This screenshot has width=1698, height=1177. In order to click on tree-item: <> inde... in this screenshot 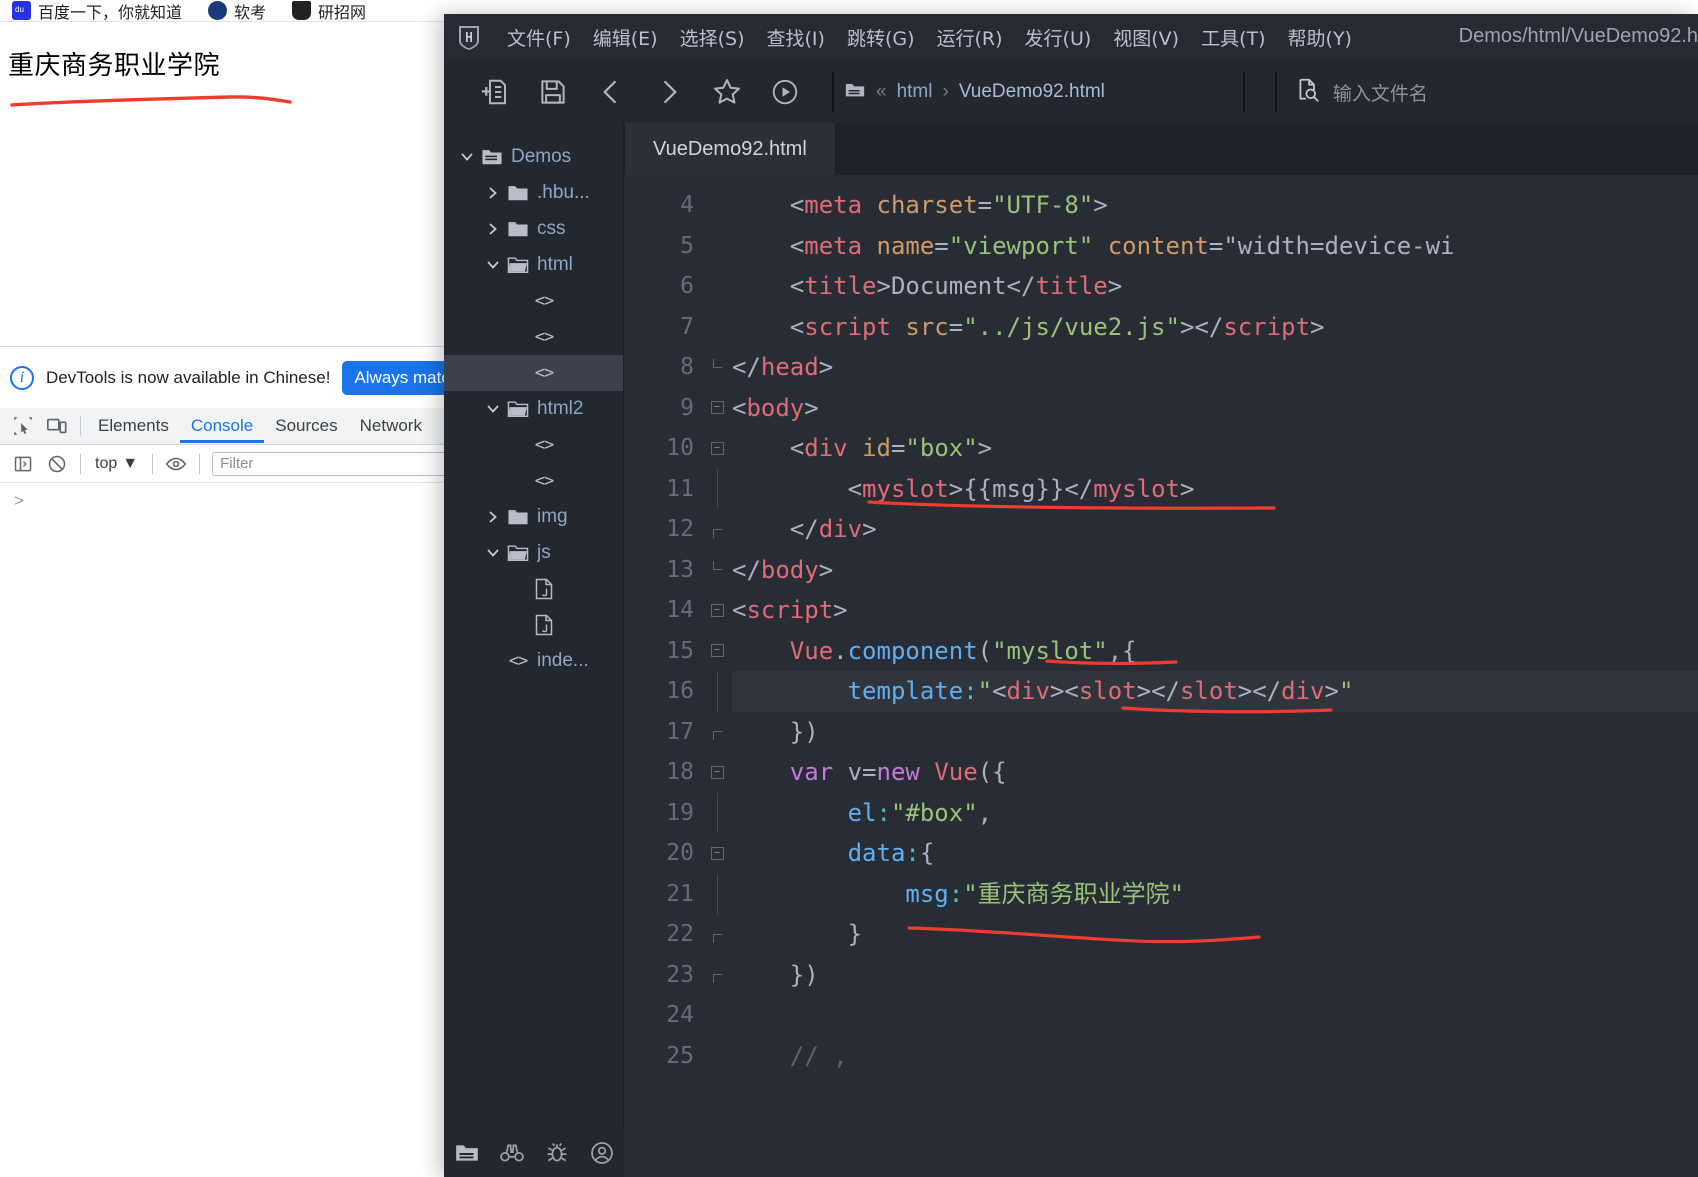, I will do `click(533, 661)`.